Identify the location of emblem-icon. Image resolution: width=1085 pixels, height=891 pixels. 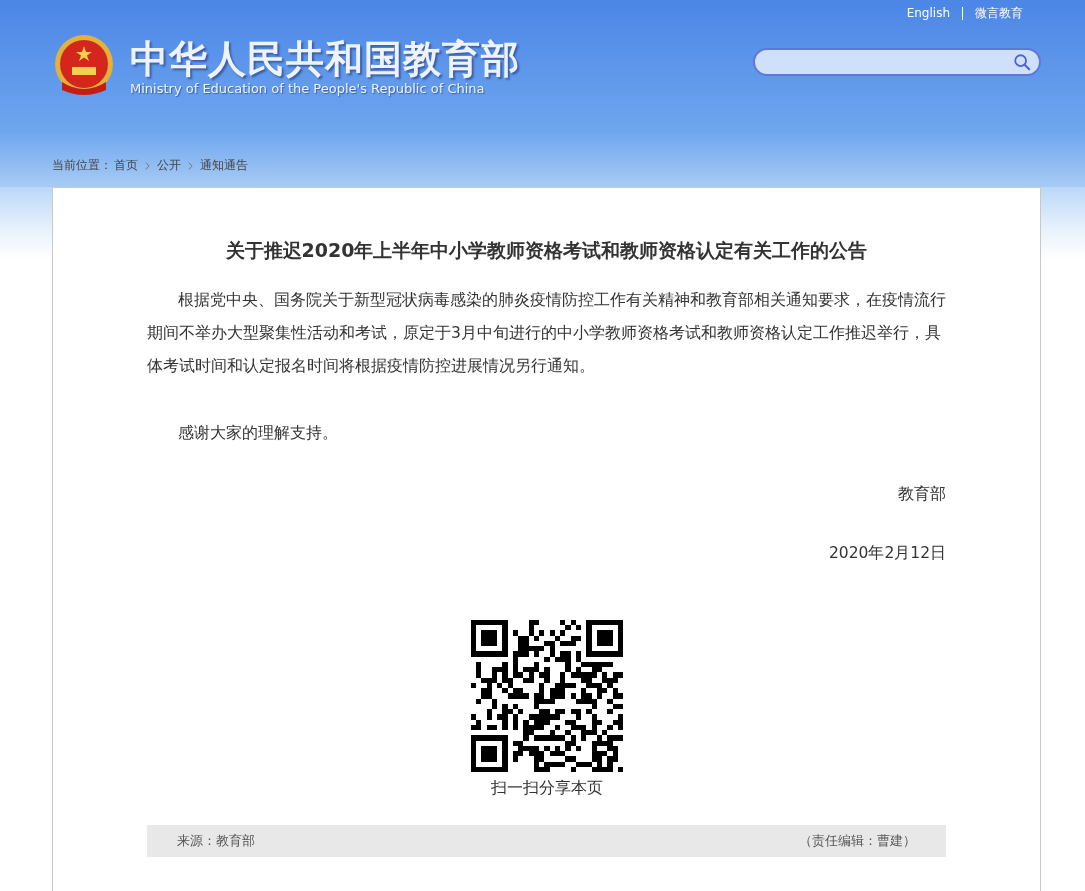
(84, 66).